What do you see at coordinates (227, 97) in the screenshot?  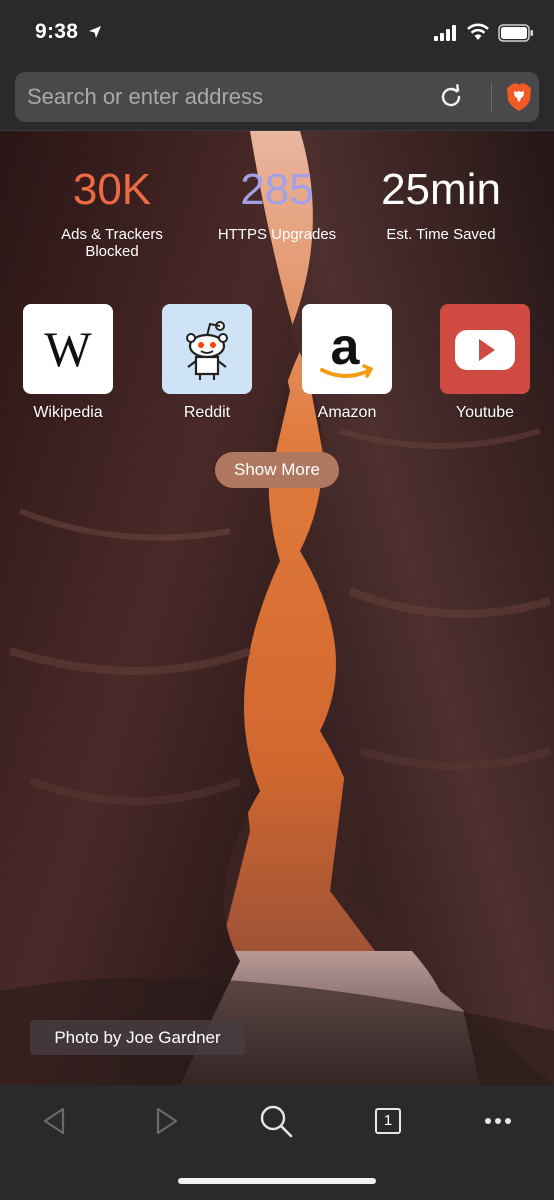 I see `search-address-input` at bounding box center [227, 97].